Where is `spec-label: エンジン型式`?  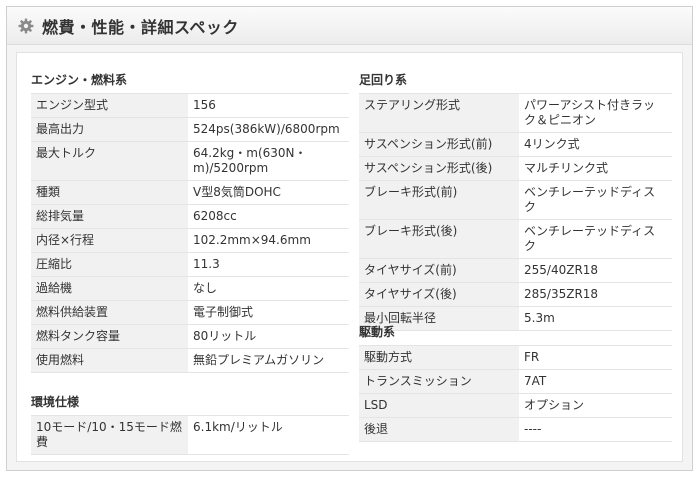 spec-label: エンジン型式 is located at coordinates (109, 105).